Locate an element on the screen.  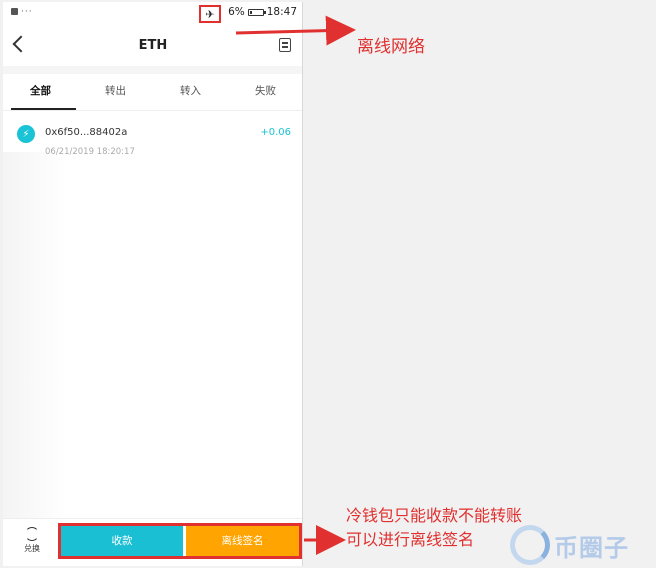
status-left: ··· is located at coordinates (22, 12).